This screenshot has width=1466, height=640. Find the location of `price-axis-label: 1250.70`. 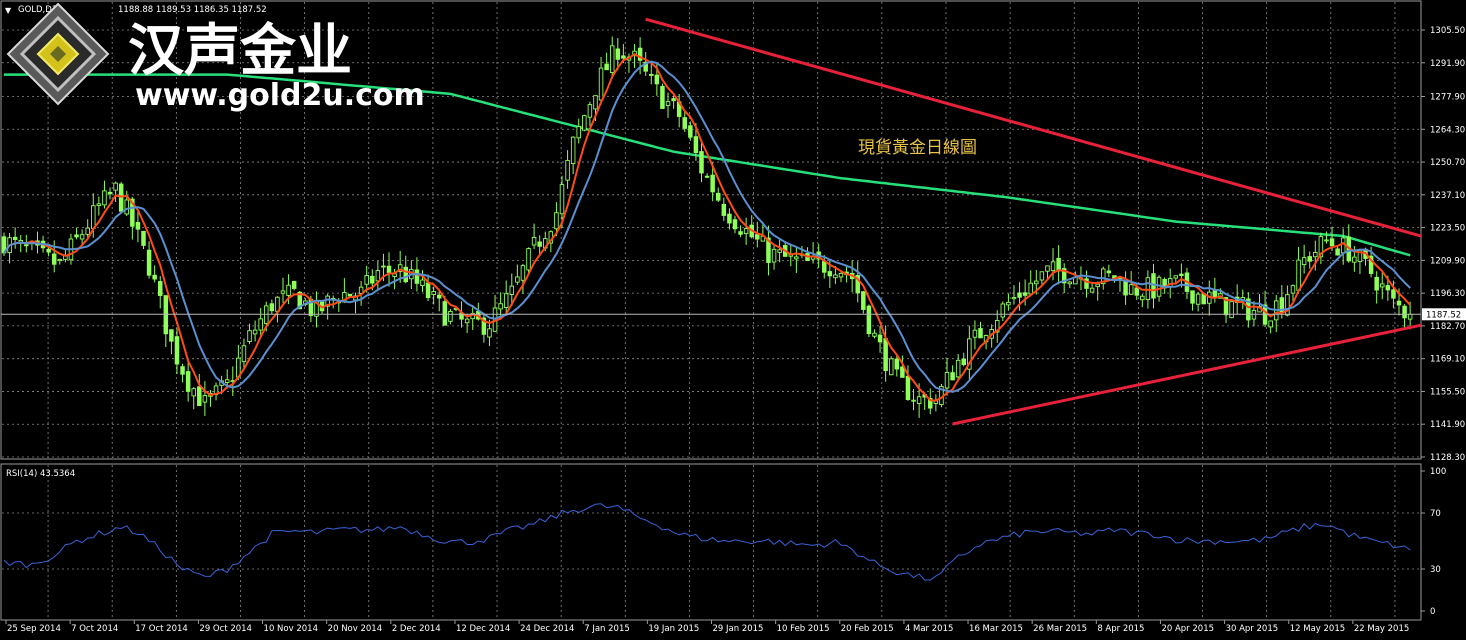

price-axis-label: 1250.70 is located at coordinates (1447, 163).